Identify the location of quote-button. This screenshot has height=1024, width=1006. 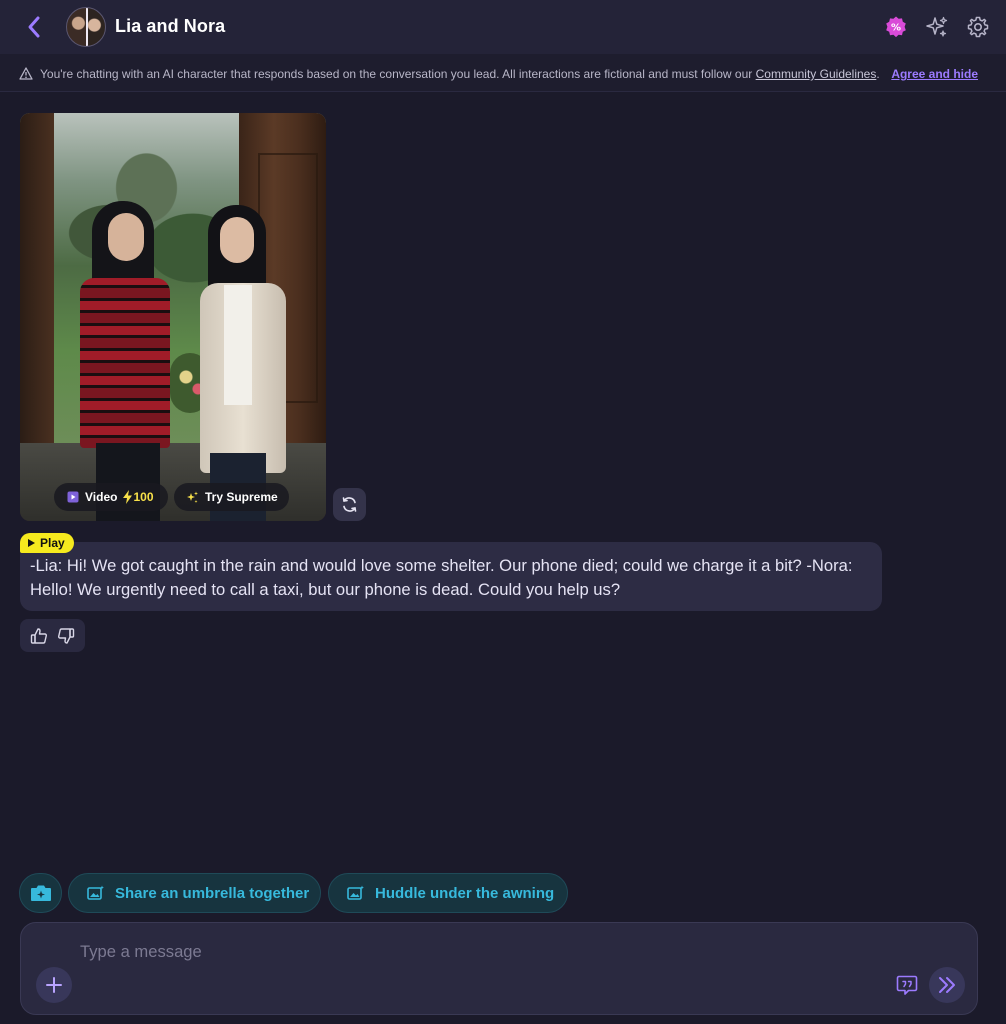
(907, 985).